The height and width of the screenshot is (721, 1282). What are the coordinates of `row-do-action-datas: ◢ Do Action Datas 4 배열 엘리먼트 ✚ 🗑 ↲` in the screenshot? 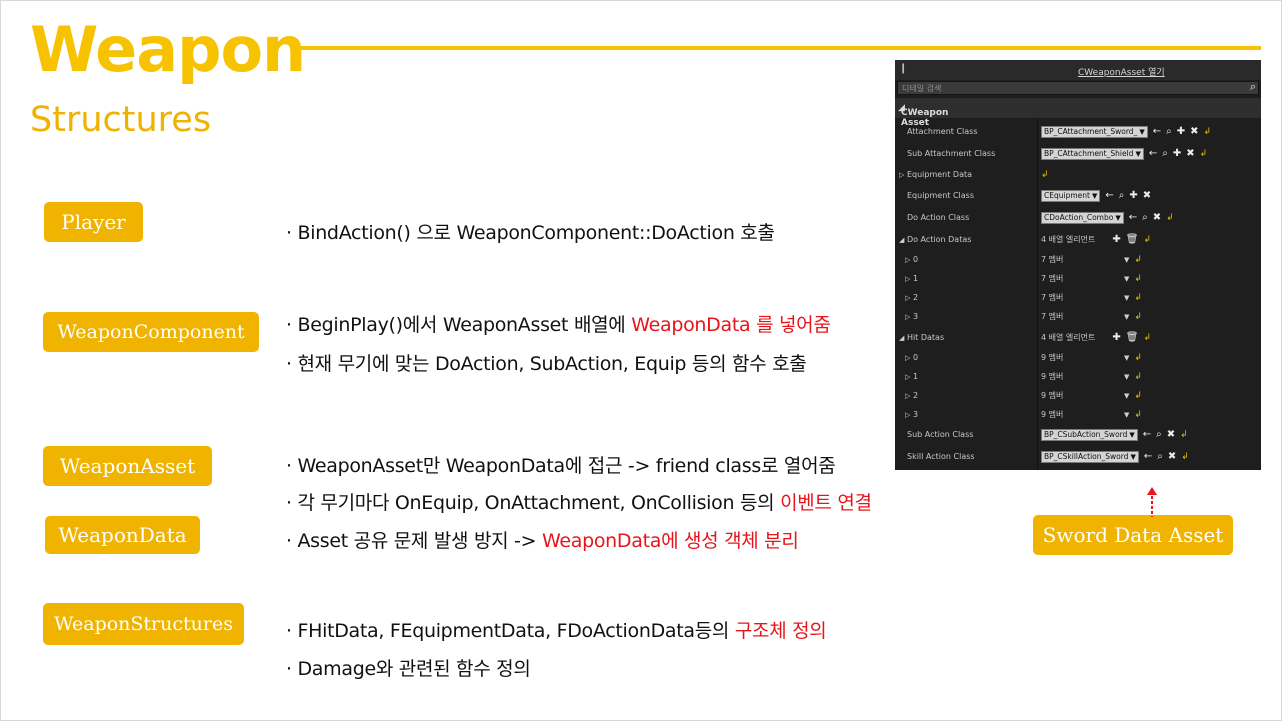 It's located at (1078, 239).